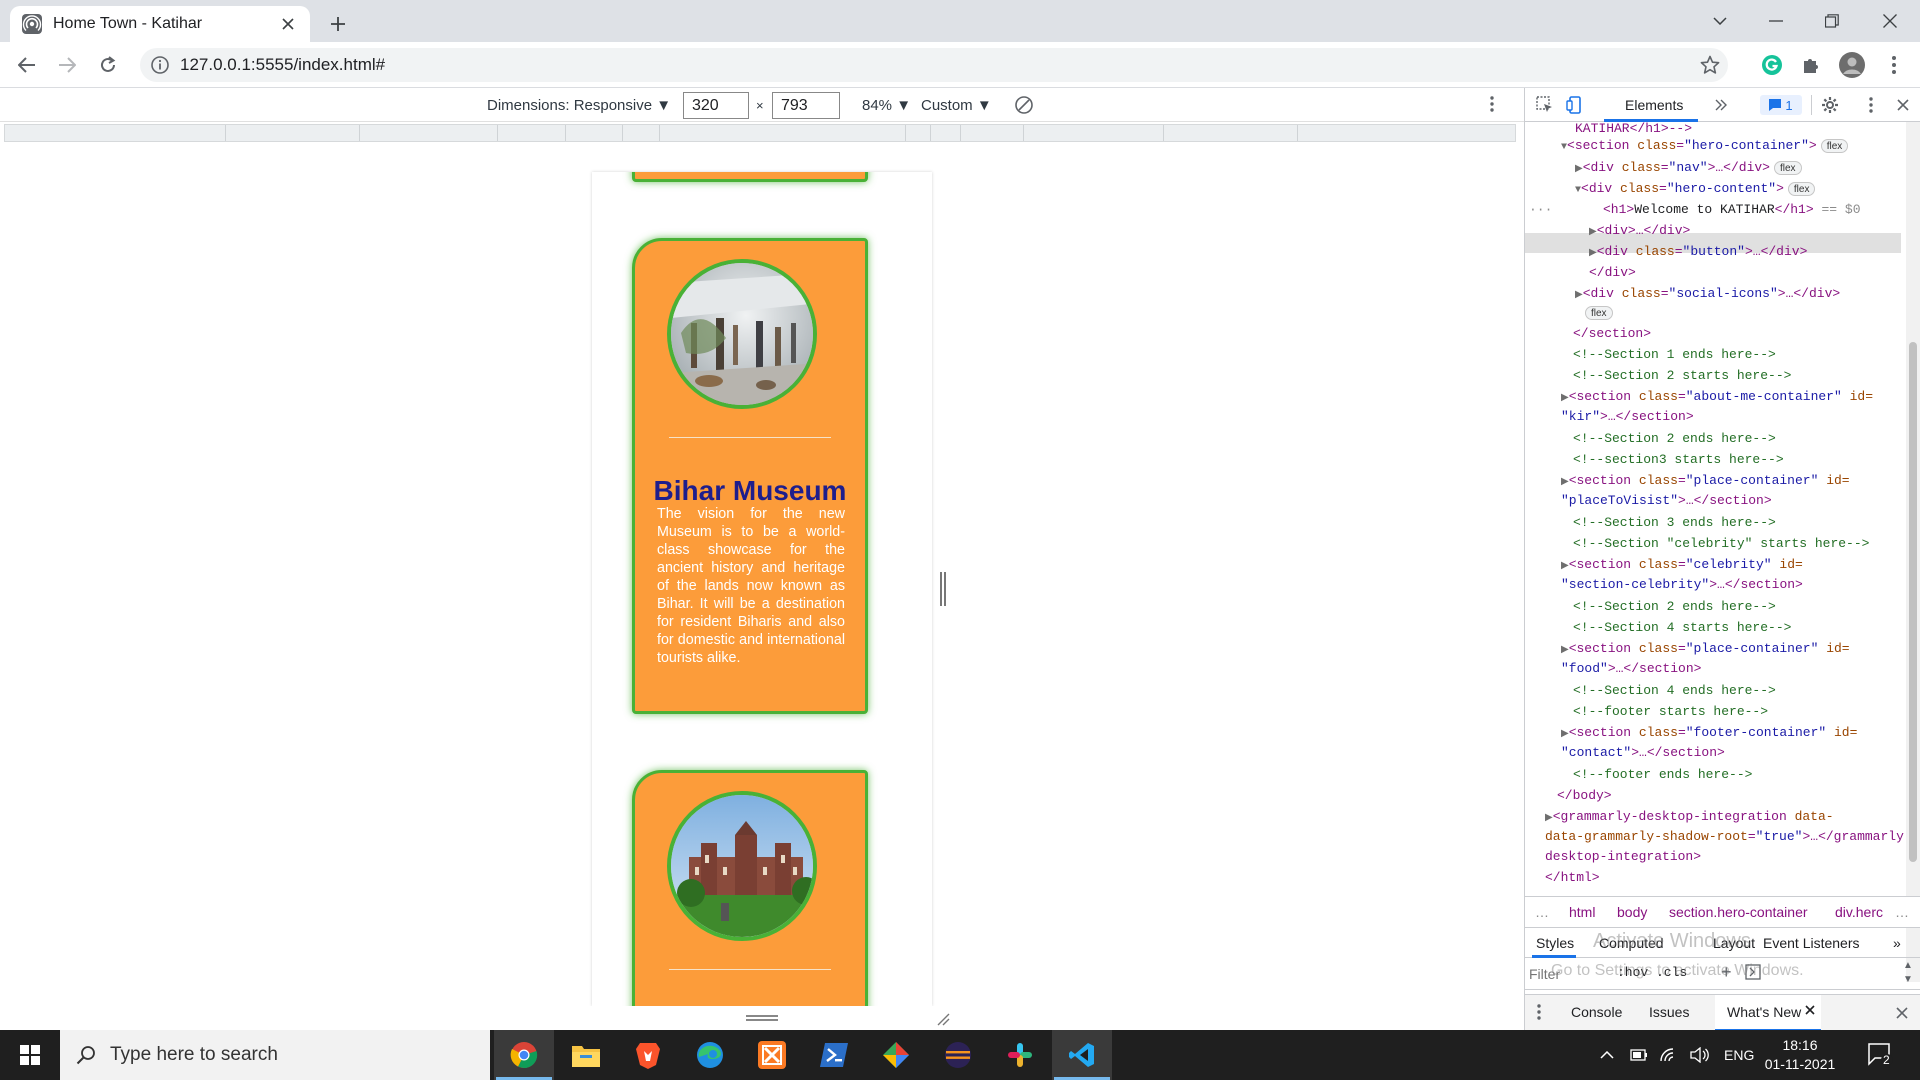 The image size is (1920, 1080). Describe the element at coordinates (886, 105) in the screenshot. I see `zoom-dropdown: 84% ▼` at that location.